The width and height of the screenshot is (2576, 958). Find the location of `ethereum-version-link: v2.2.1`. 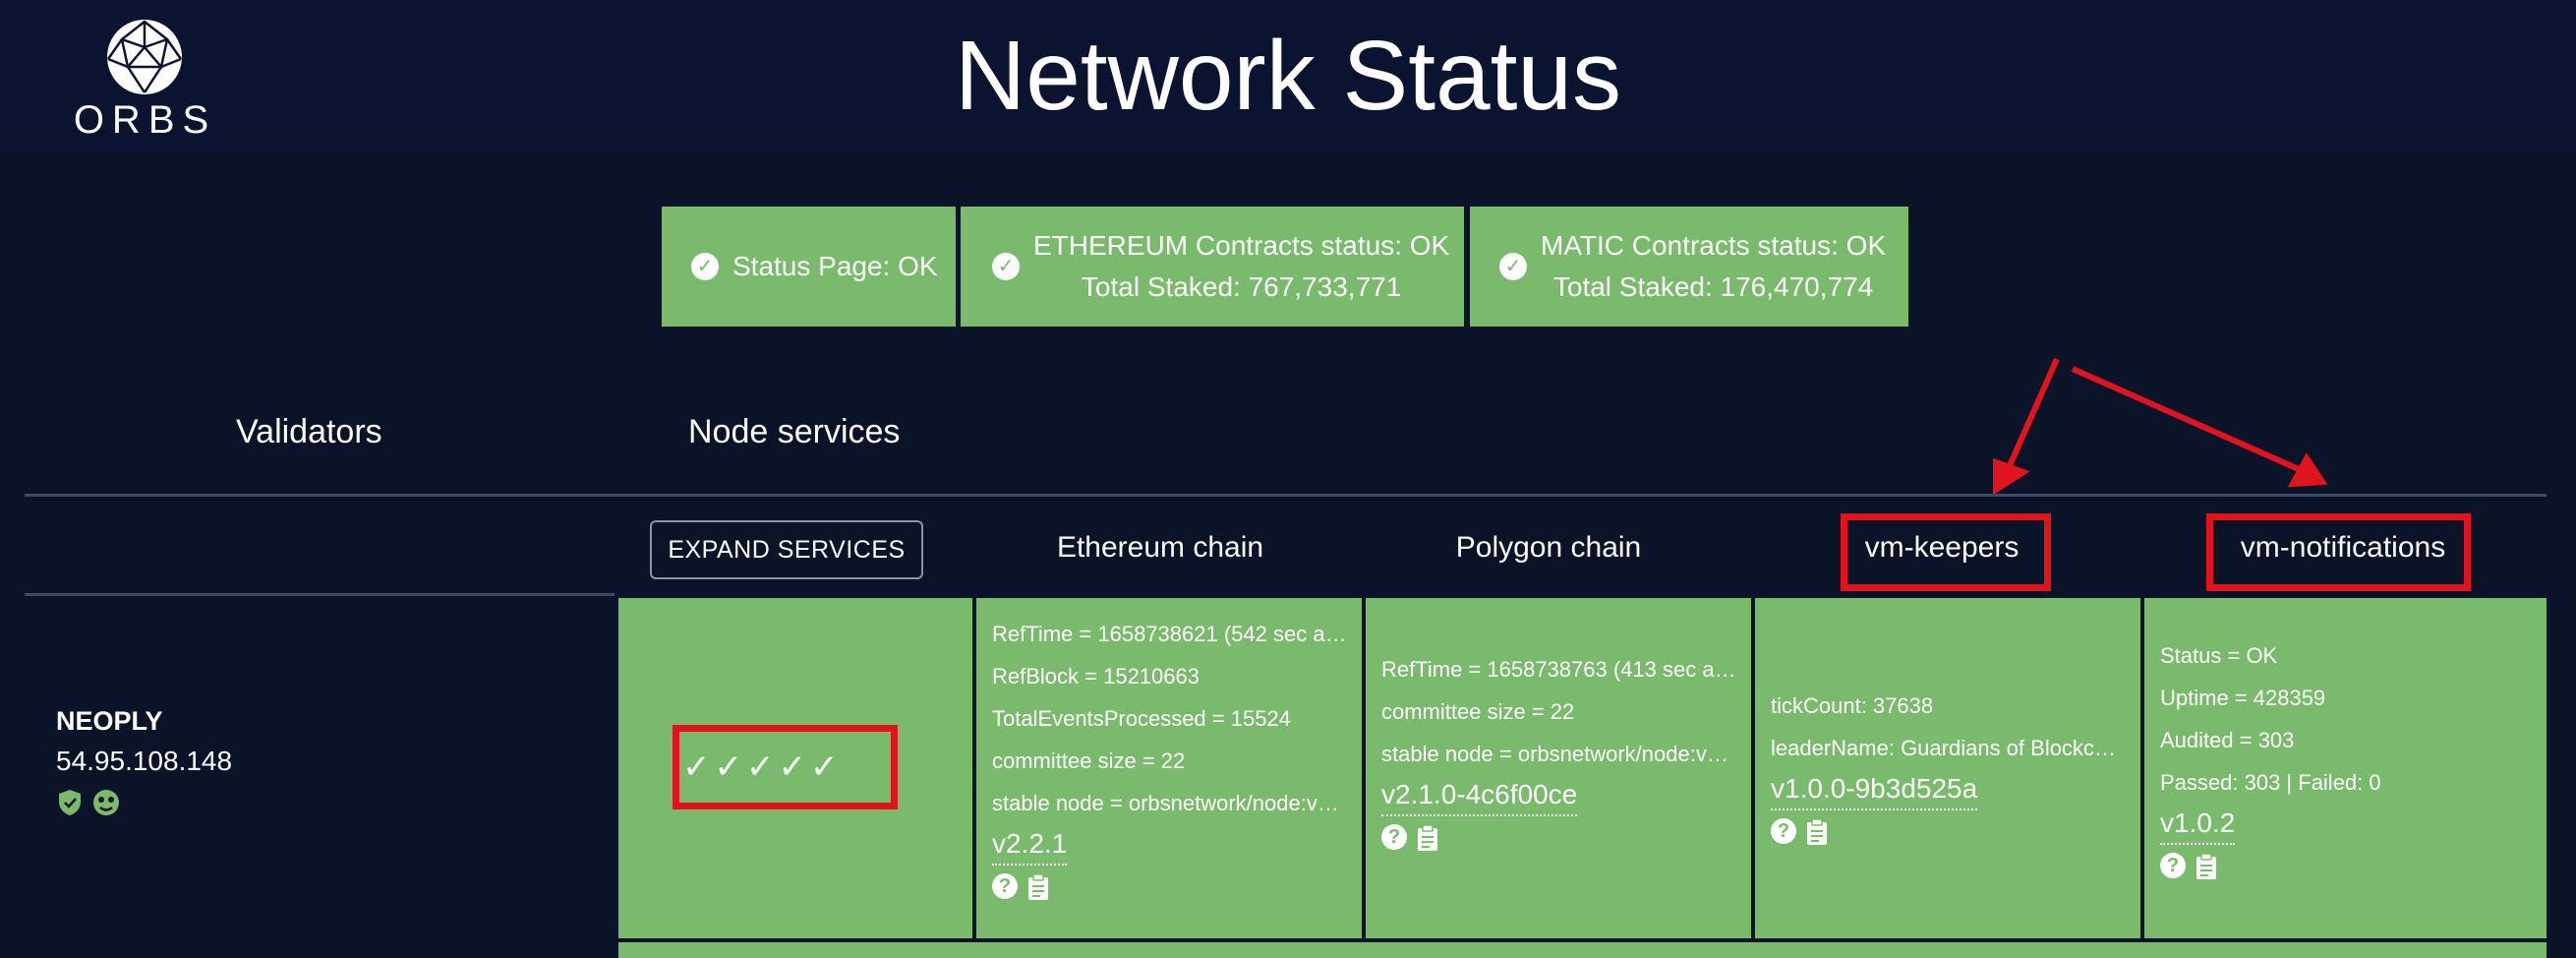

ethereum-version-link: v2.2.1 is located at coordinates (1030, 845).